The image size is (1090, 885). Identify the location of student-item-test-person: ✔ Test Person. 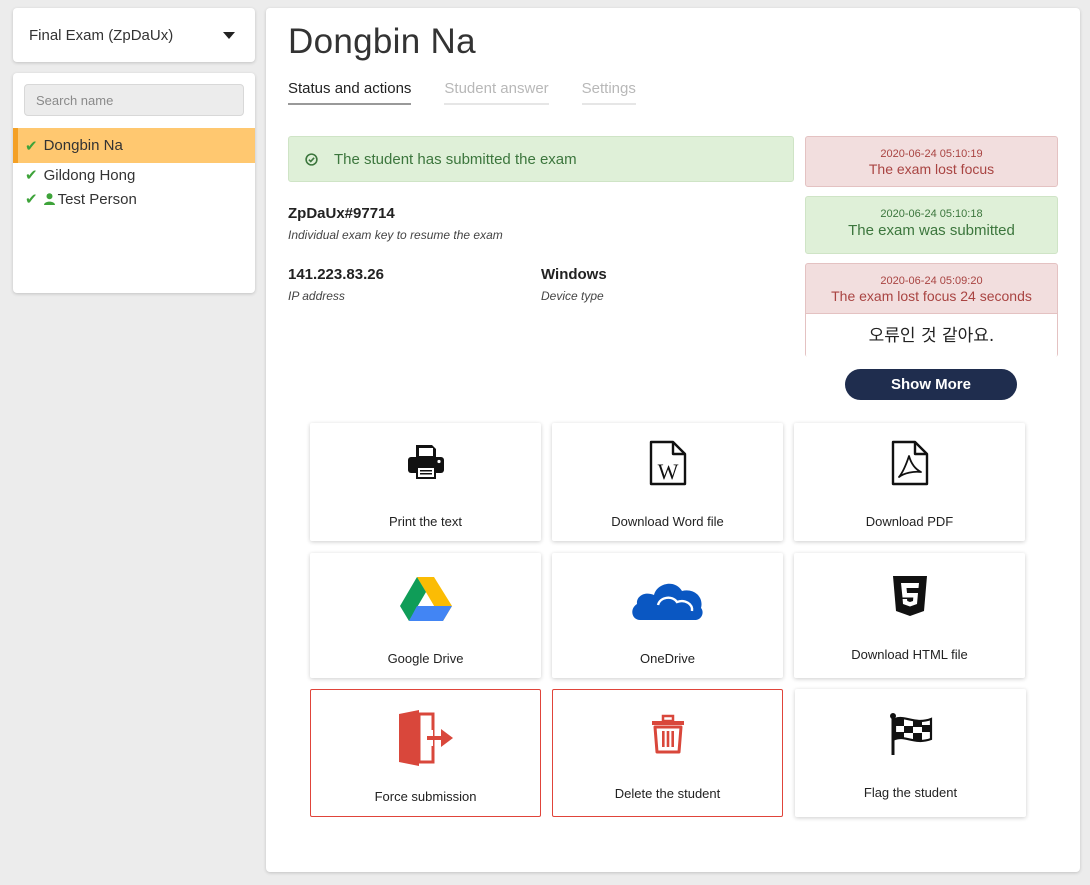
(134, 199).